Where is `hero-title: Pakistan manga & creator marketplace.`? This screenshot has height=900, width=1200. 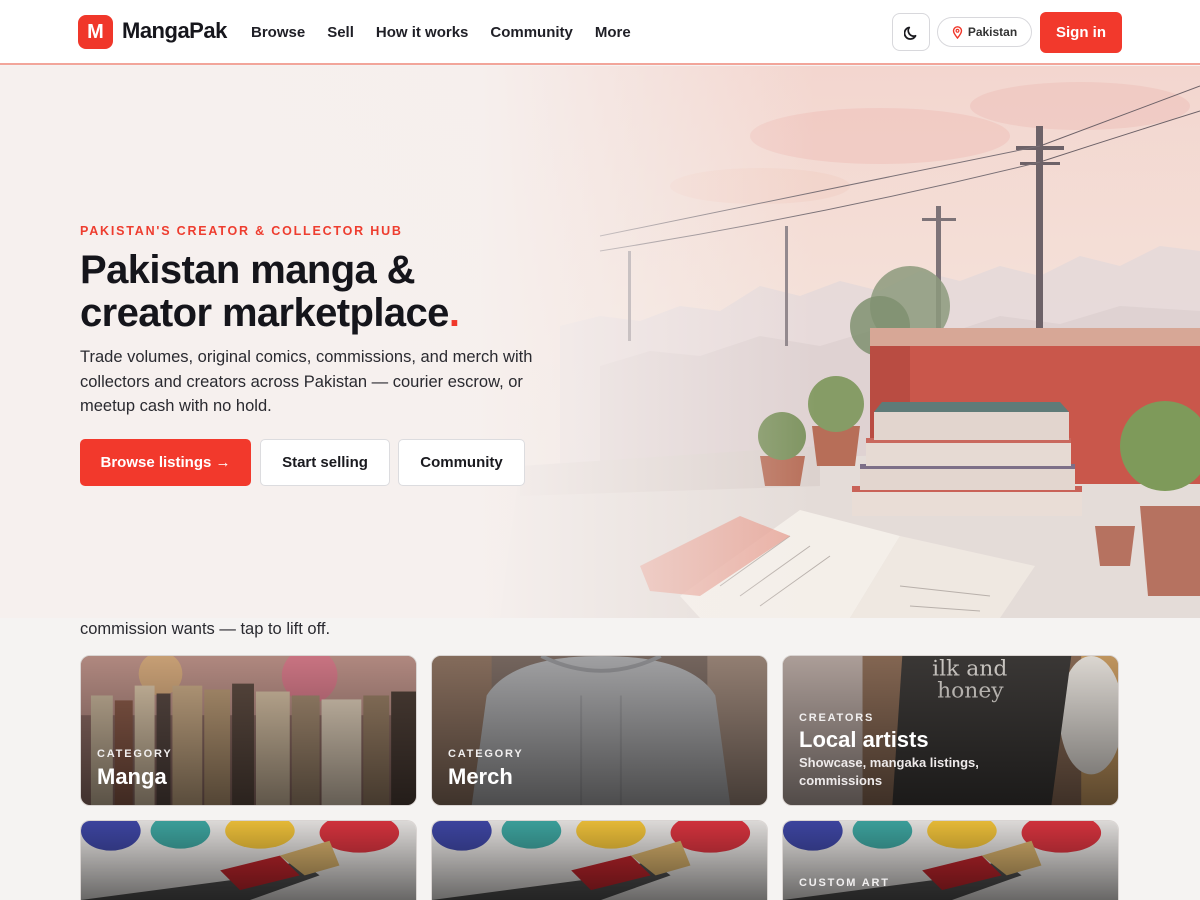 hero-title: Pakistan manga & creator marketplace. is located at coordinates (315, 292).